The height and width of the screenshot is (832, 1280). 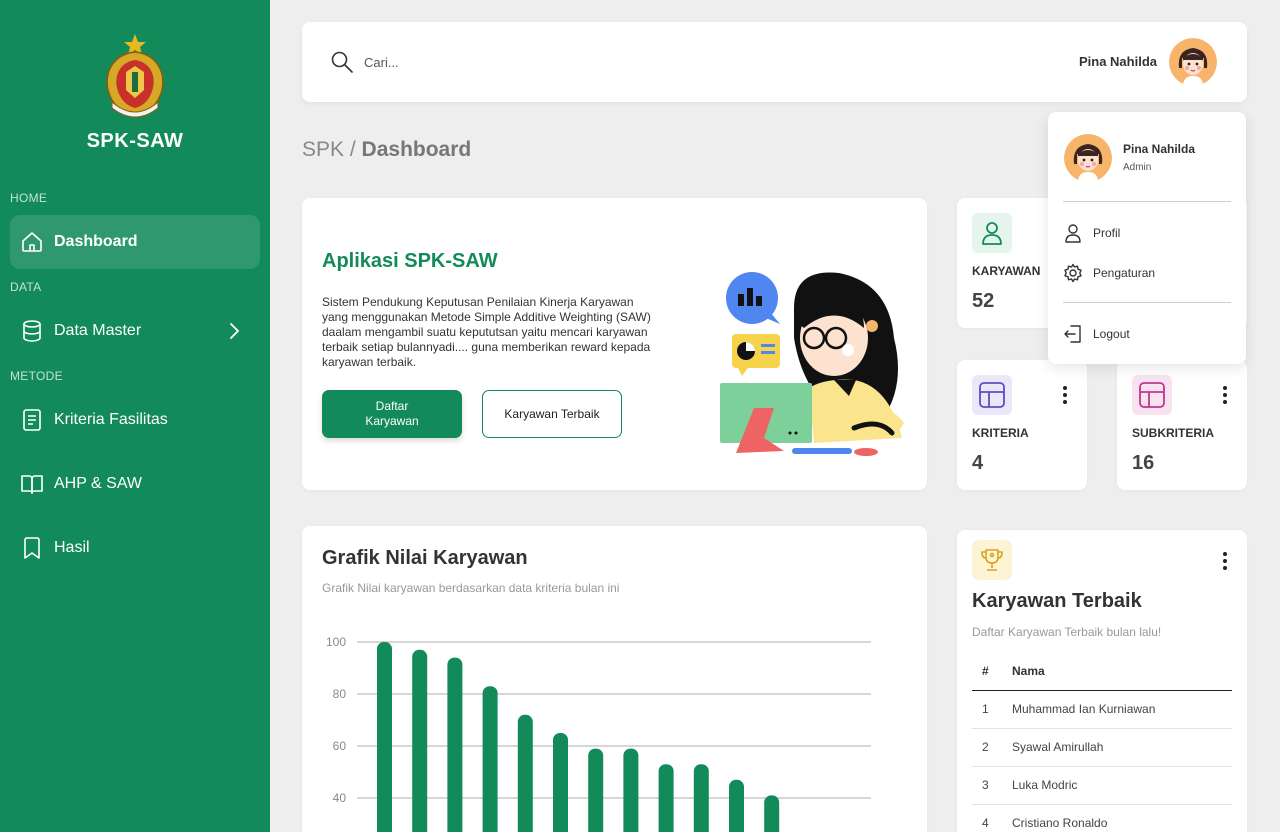 What do you see at coordinates (32, 420) in the screenshot?
I see `document-icon` at bounding box center [32, 420].